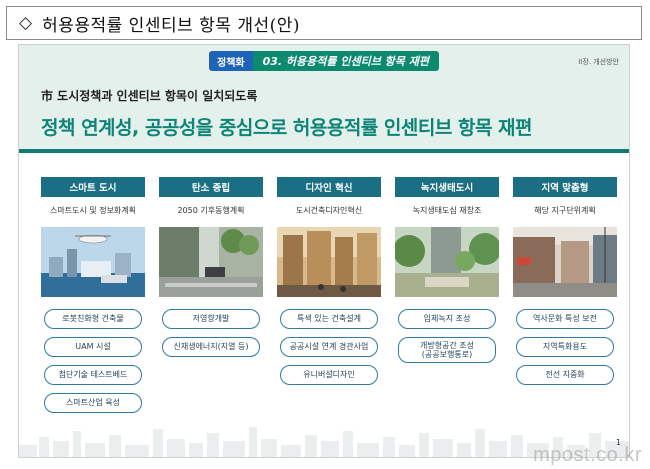  Describe the element at coordinates (211, 319) in the screenshot. I see `list-item: 저영향개발` at that location.